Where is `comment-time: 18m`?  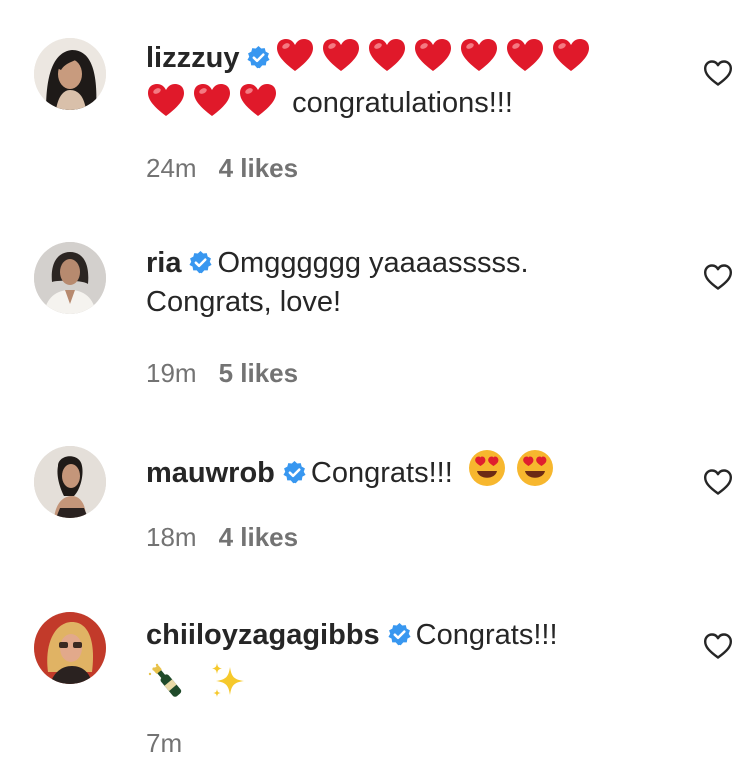
comment-time: 18m is located at coordinates (171, 537).